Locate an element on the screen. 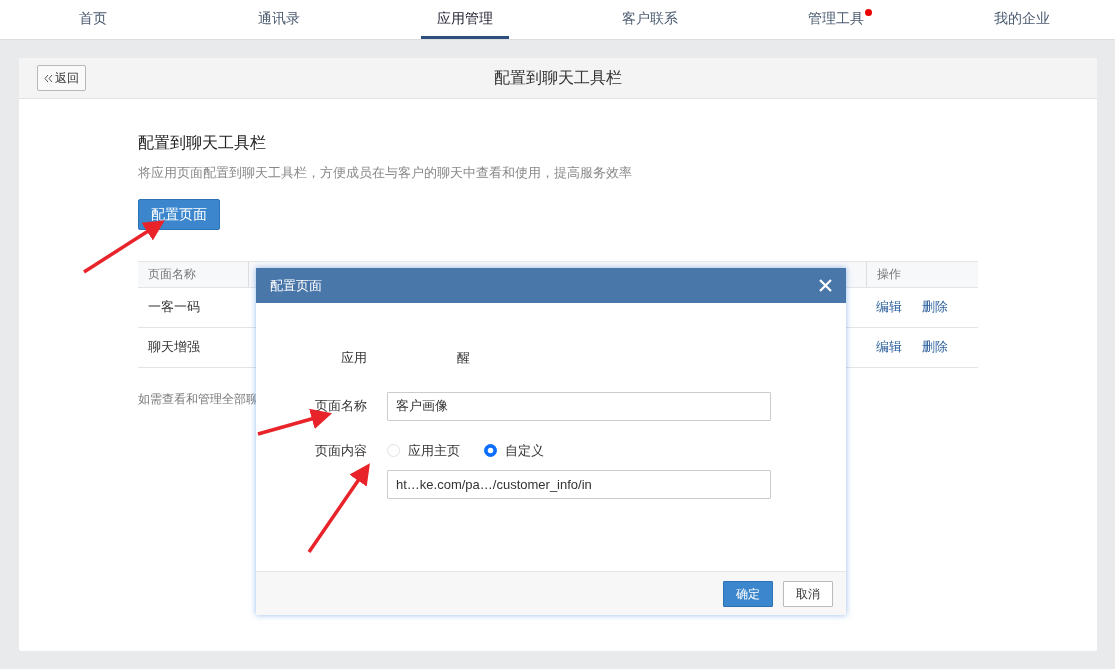 The width and height of the screenshot is (1115, 669). field-label: 应用 is located at coordinates (354, 357).